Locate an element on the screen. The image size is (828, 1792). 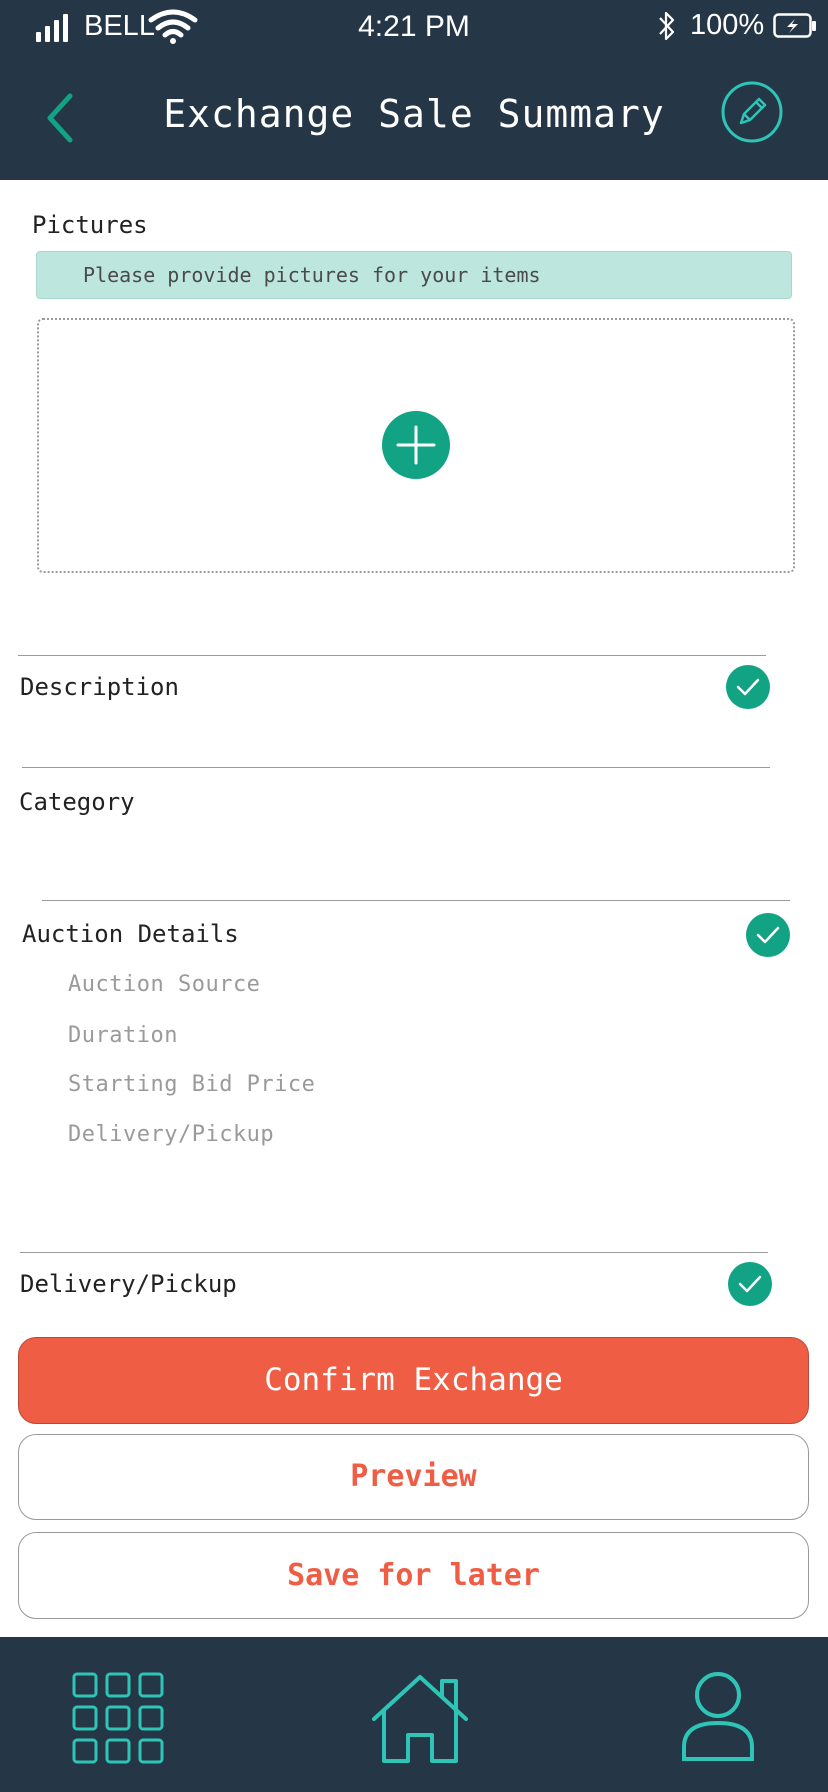
status-bar: BELL 4:21 PM 100% is located at coordinates (414, 26).